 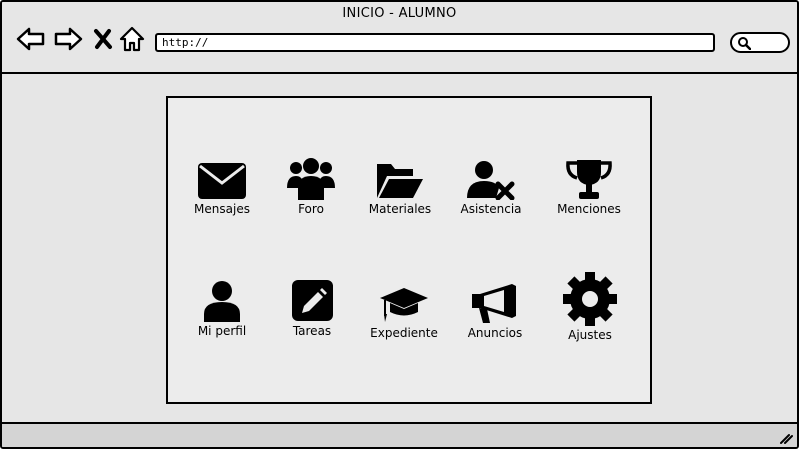 What do you see at coordinates (399, 13) in the screenshot?
I see `window-title: INICIO - ALUMNO` at bounding box center [399, 13].